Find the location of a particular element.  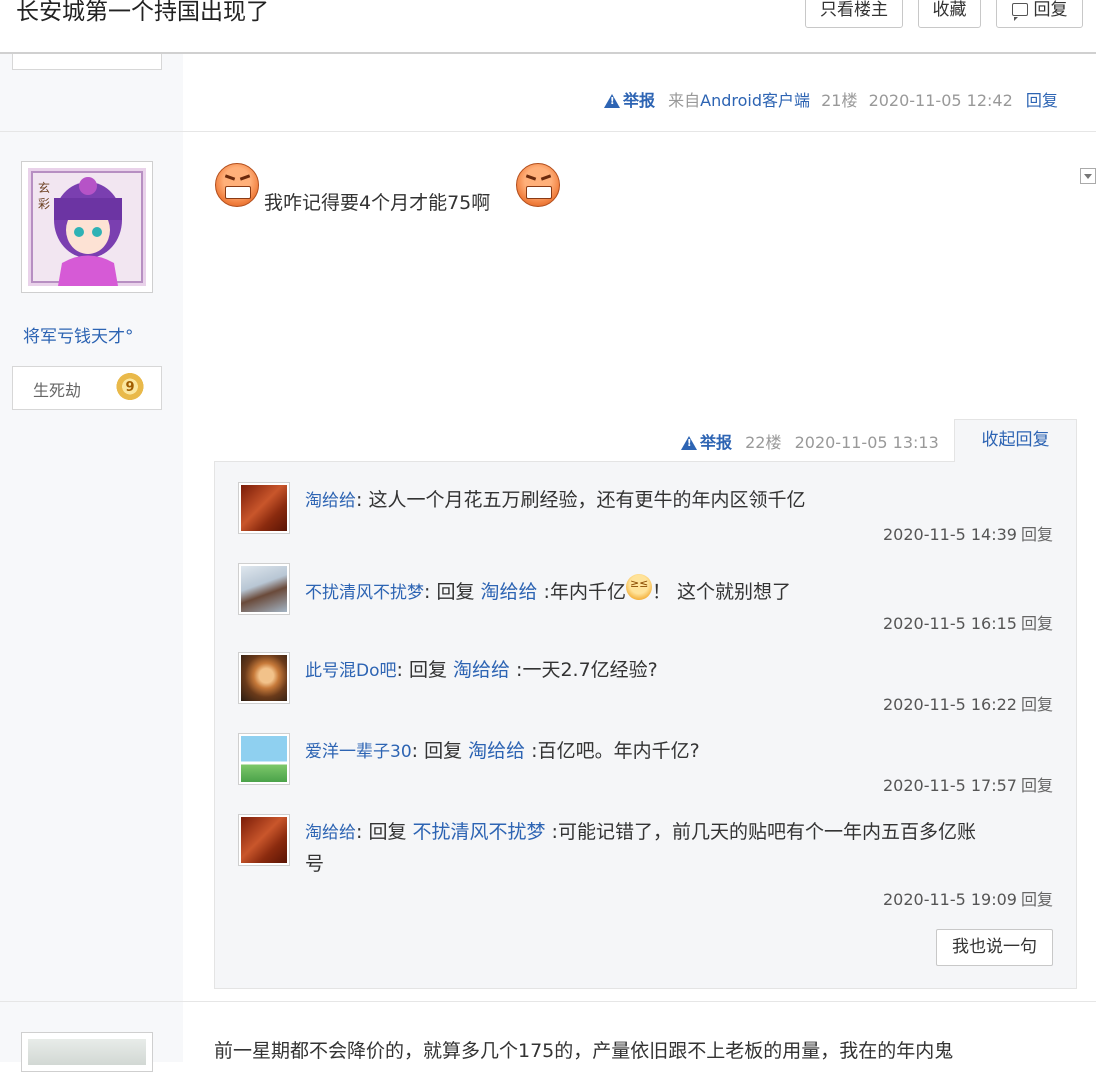

reply-time: 2020-11-5 14:39 is located at coordinates (949, 534).